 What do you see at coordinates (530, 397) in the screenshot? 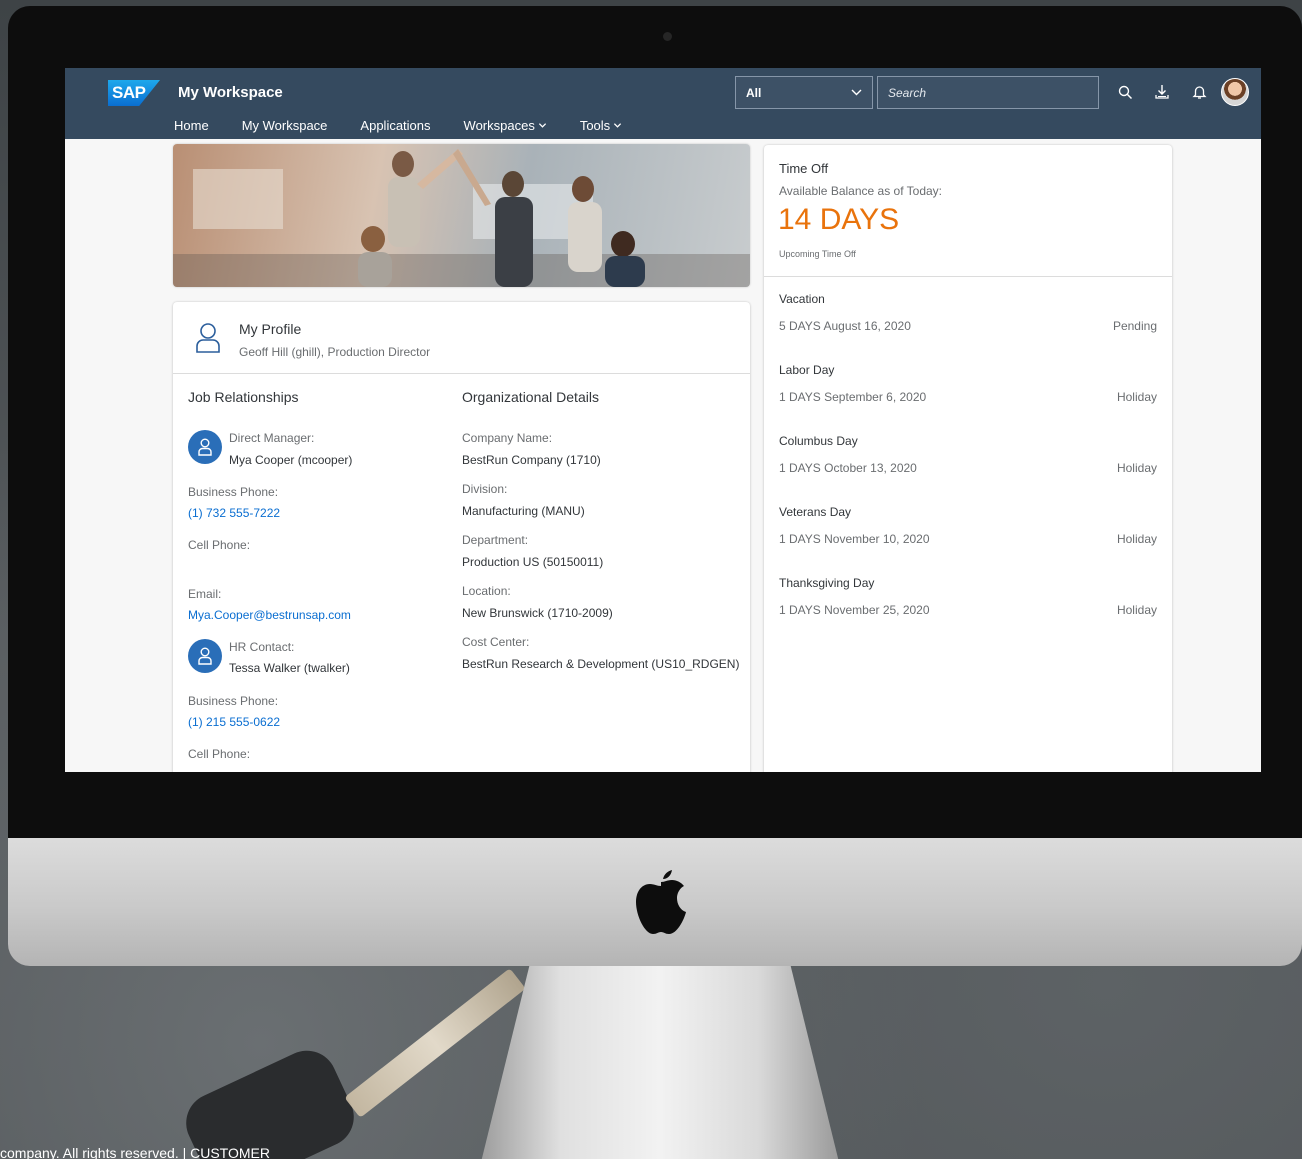
I see `org-details-title: Organizational Details` at bounding box center [530, 397].